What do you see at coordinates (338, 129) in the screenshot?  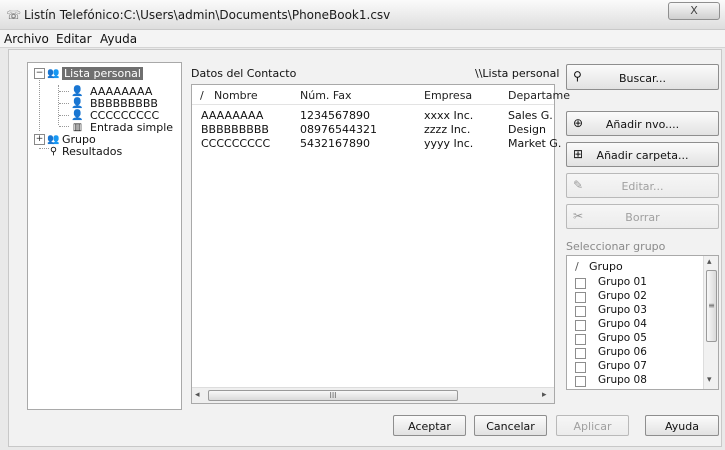 I see `cell-fax: 08976544321` at bounding box center [338, 129].